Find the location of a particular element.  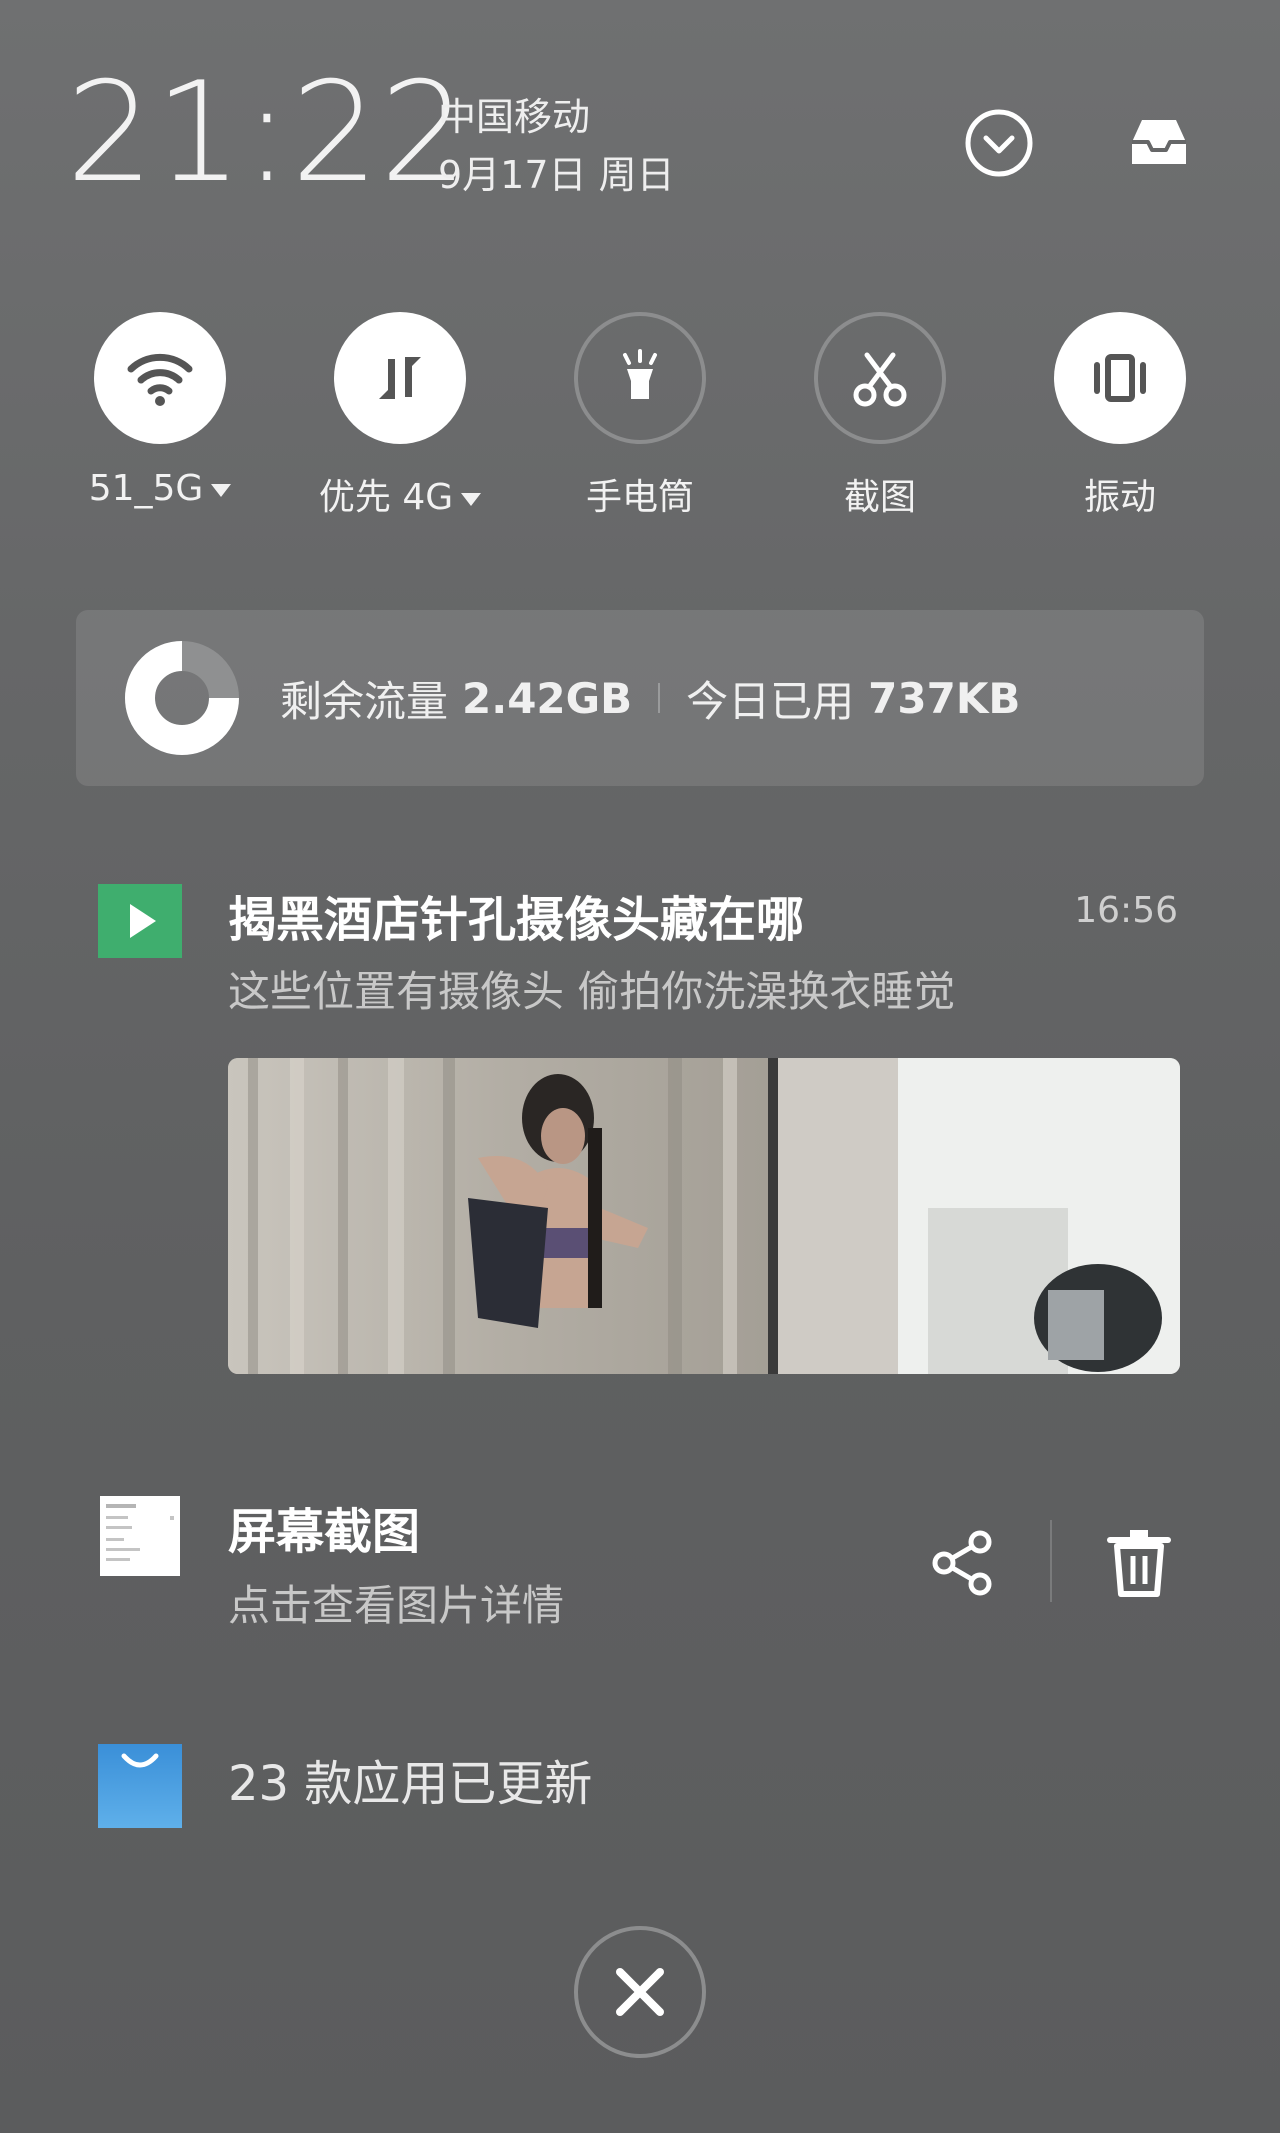

toggle-vibrate-label: 振动 is located at coordinates (1119, 497).